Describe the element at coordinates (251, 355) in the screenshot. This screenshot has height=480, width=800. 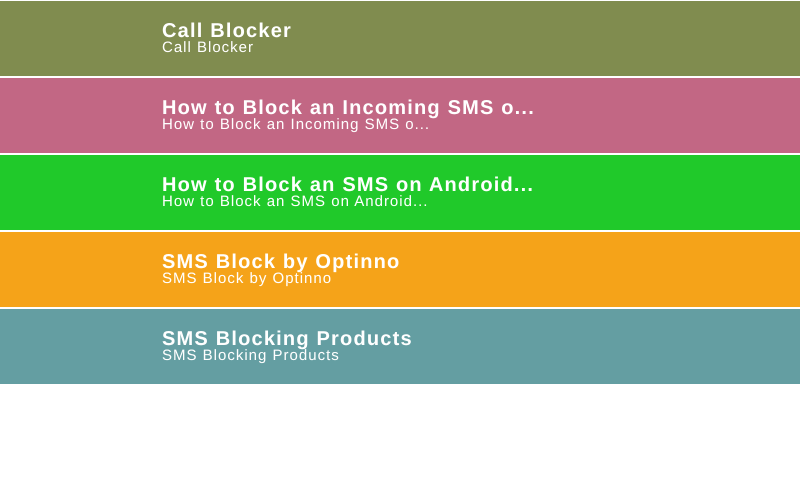
I see `item-subtitle: SMS Blocking Products` at that location.